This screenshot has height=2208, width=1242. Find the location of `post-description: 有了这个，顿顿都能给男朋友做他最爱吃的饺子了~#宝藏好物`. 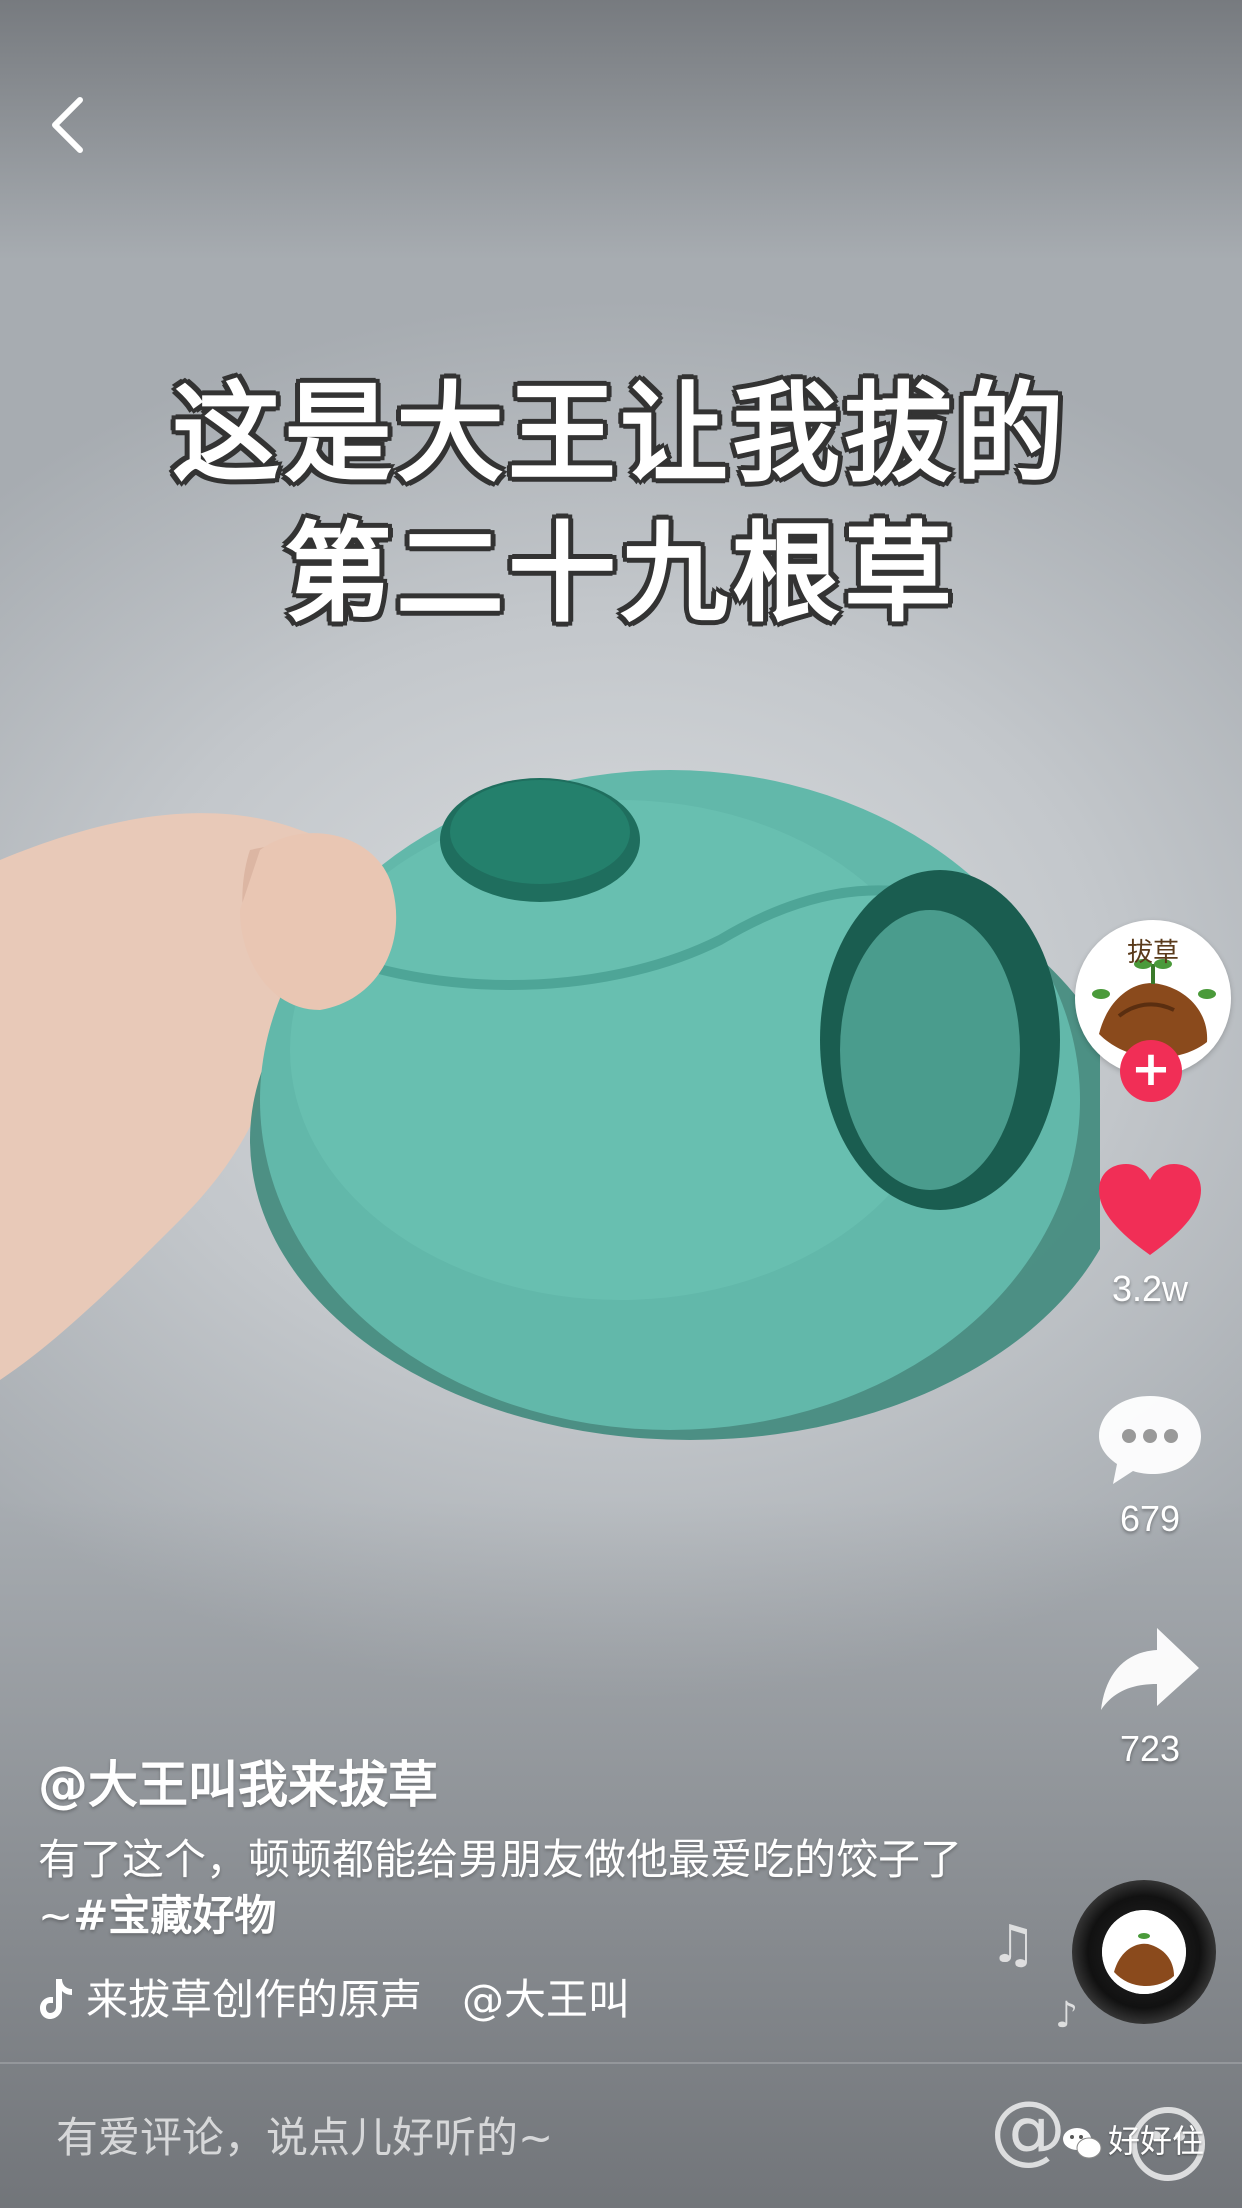

post-description: 有了这个，顿顿都能给男朋友做他最爱吃的饺子了~#宝藏好物 is located at coordinates (518, 1888).